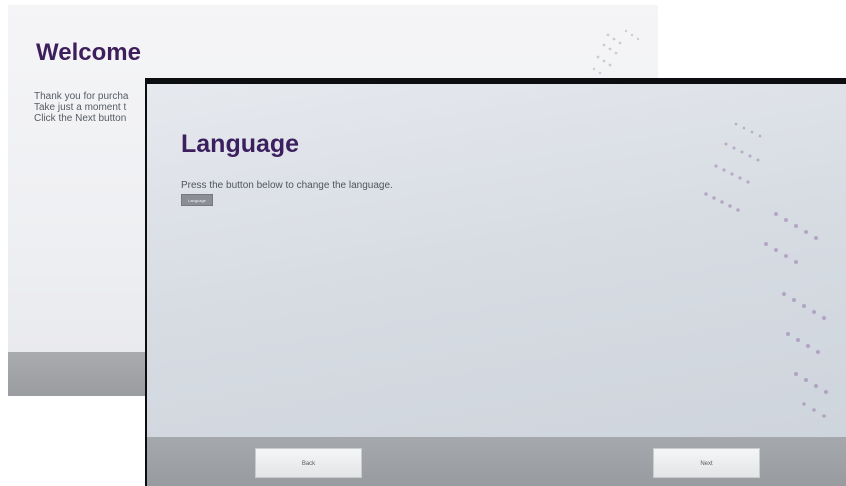  What do you see at coordinates (496, 461) in the screenshot?
I see `navigation-footer: Back Next` at bounding box center [496, 461].